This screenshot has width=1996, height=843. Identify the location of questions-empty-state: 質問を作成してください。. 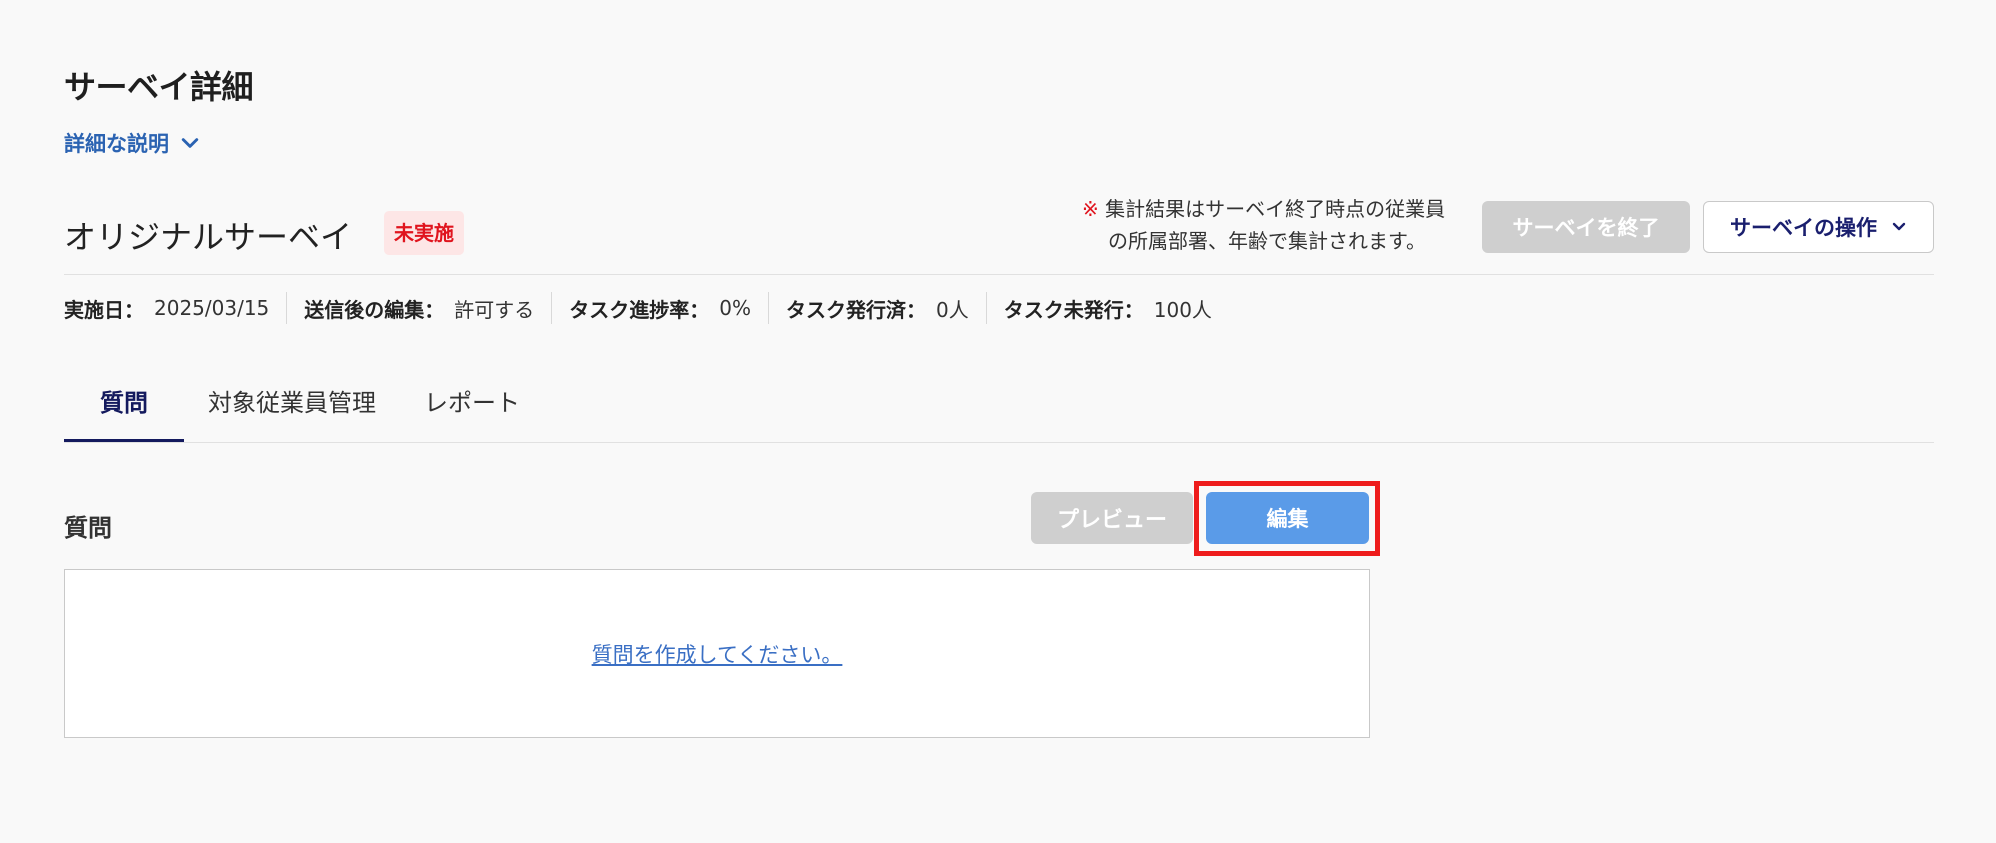
(717, 653).